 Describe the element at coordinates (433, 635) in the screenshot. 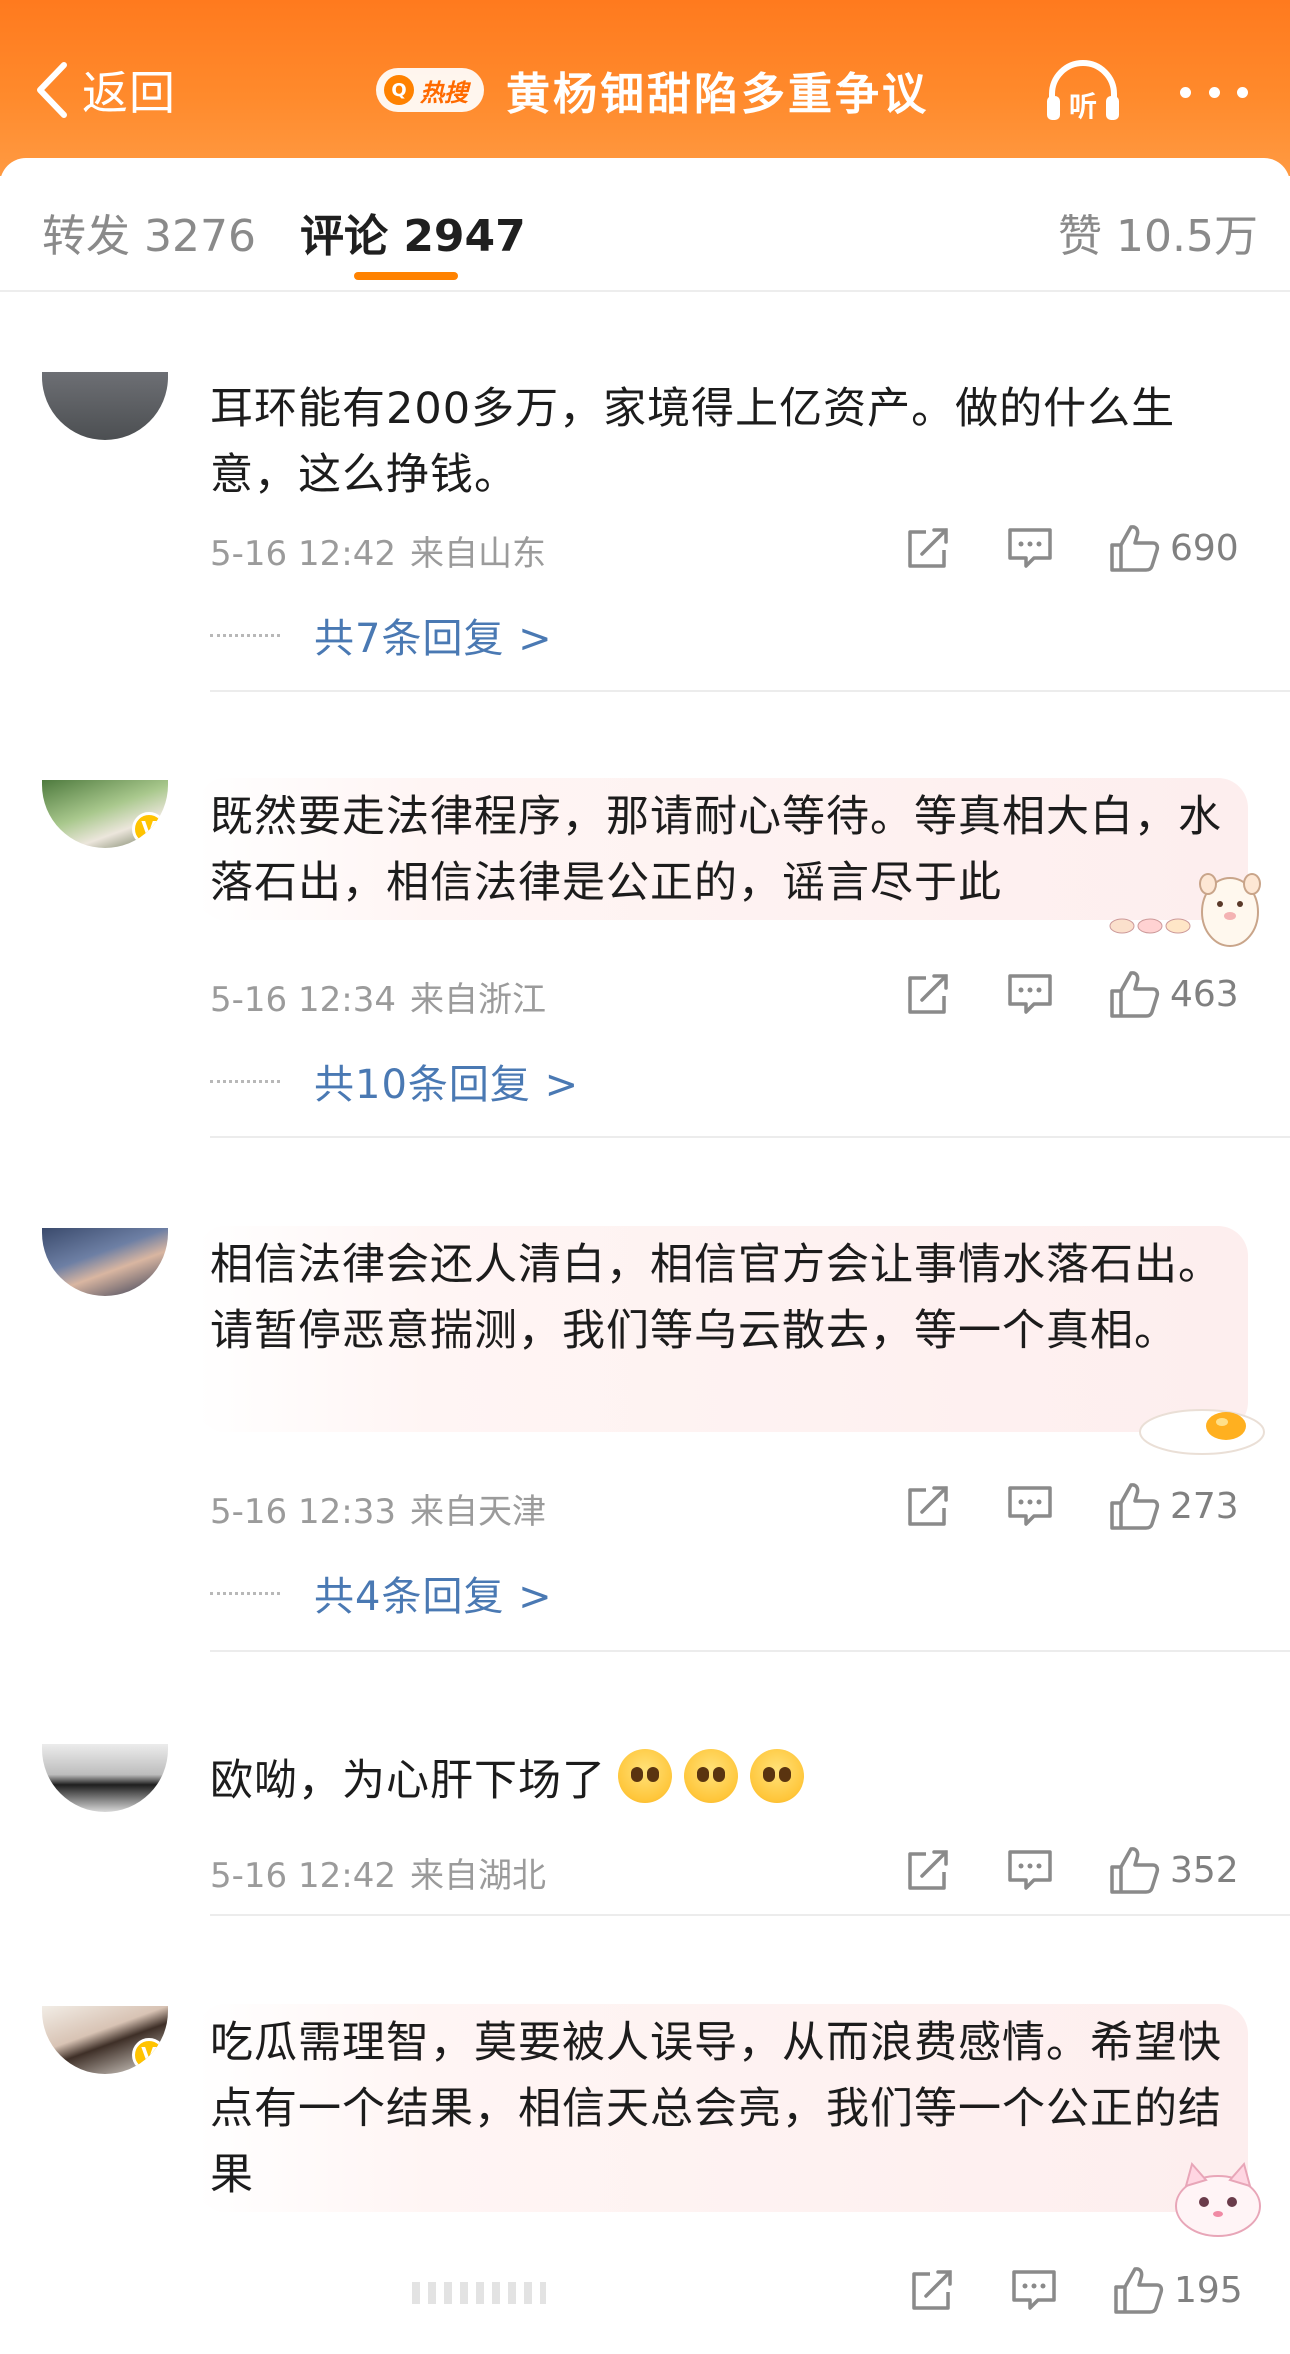

I see `view-replies-link: 共7条回复 >` at that location.